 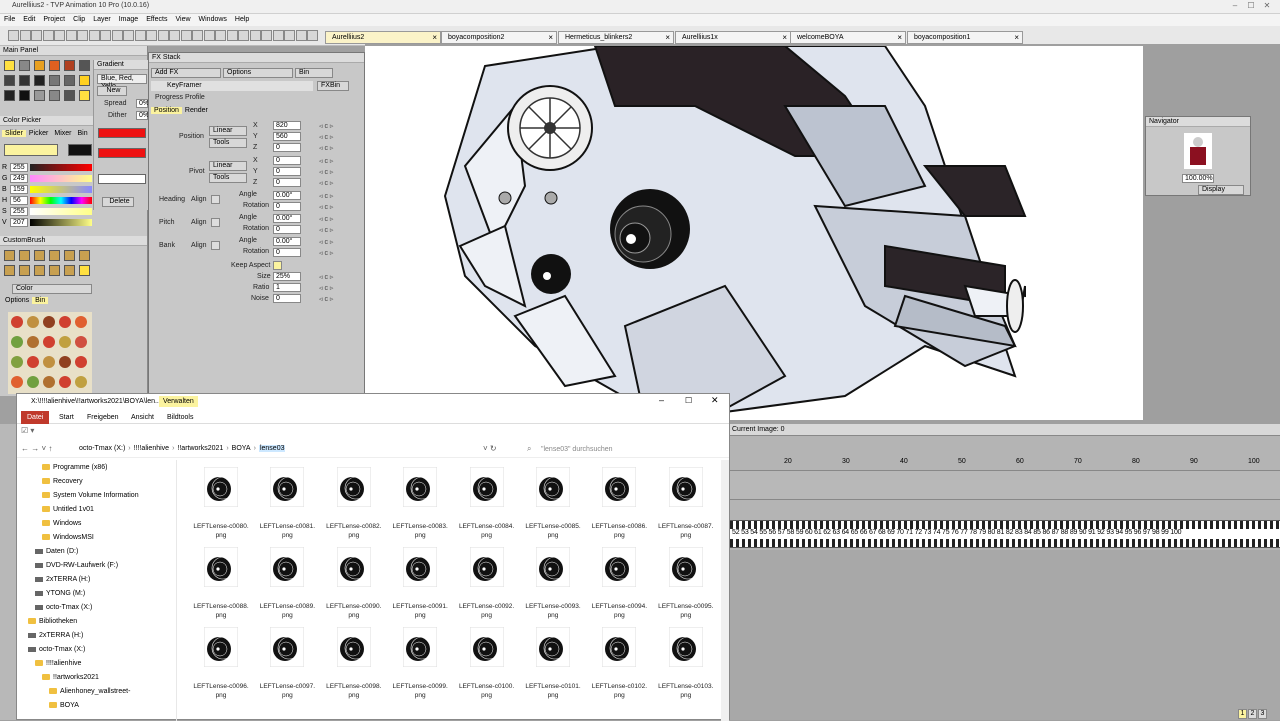 I want to click on file-item: LEFTLense-c0089. png, so click(x=287, y=582).